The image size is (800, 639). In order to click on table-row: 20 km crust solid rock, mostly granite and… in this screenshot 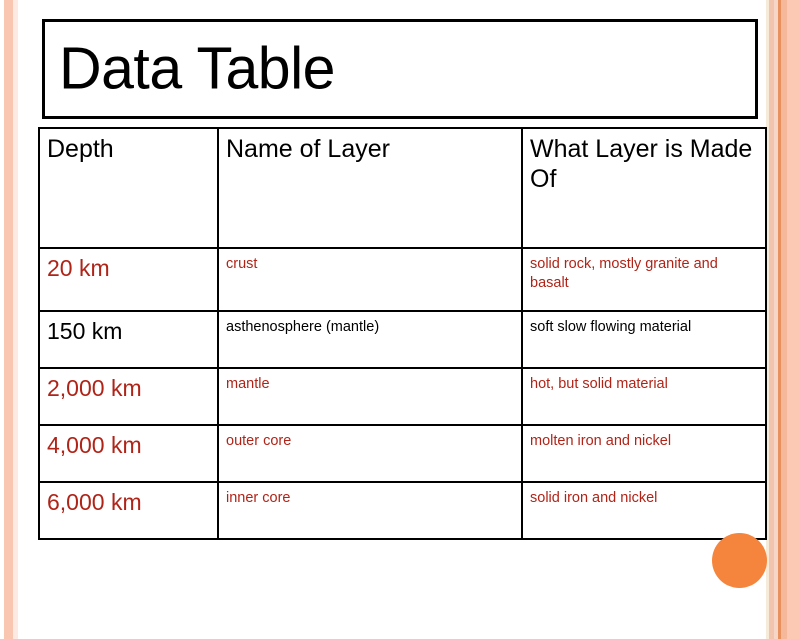, I will do `click(402, 279)`.